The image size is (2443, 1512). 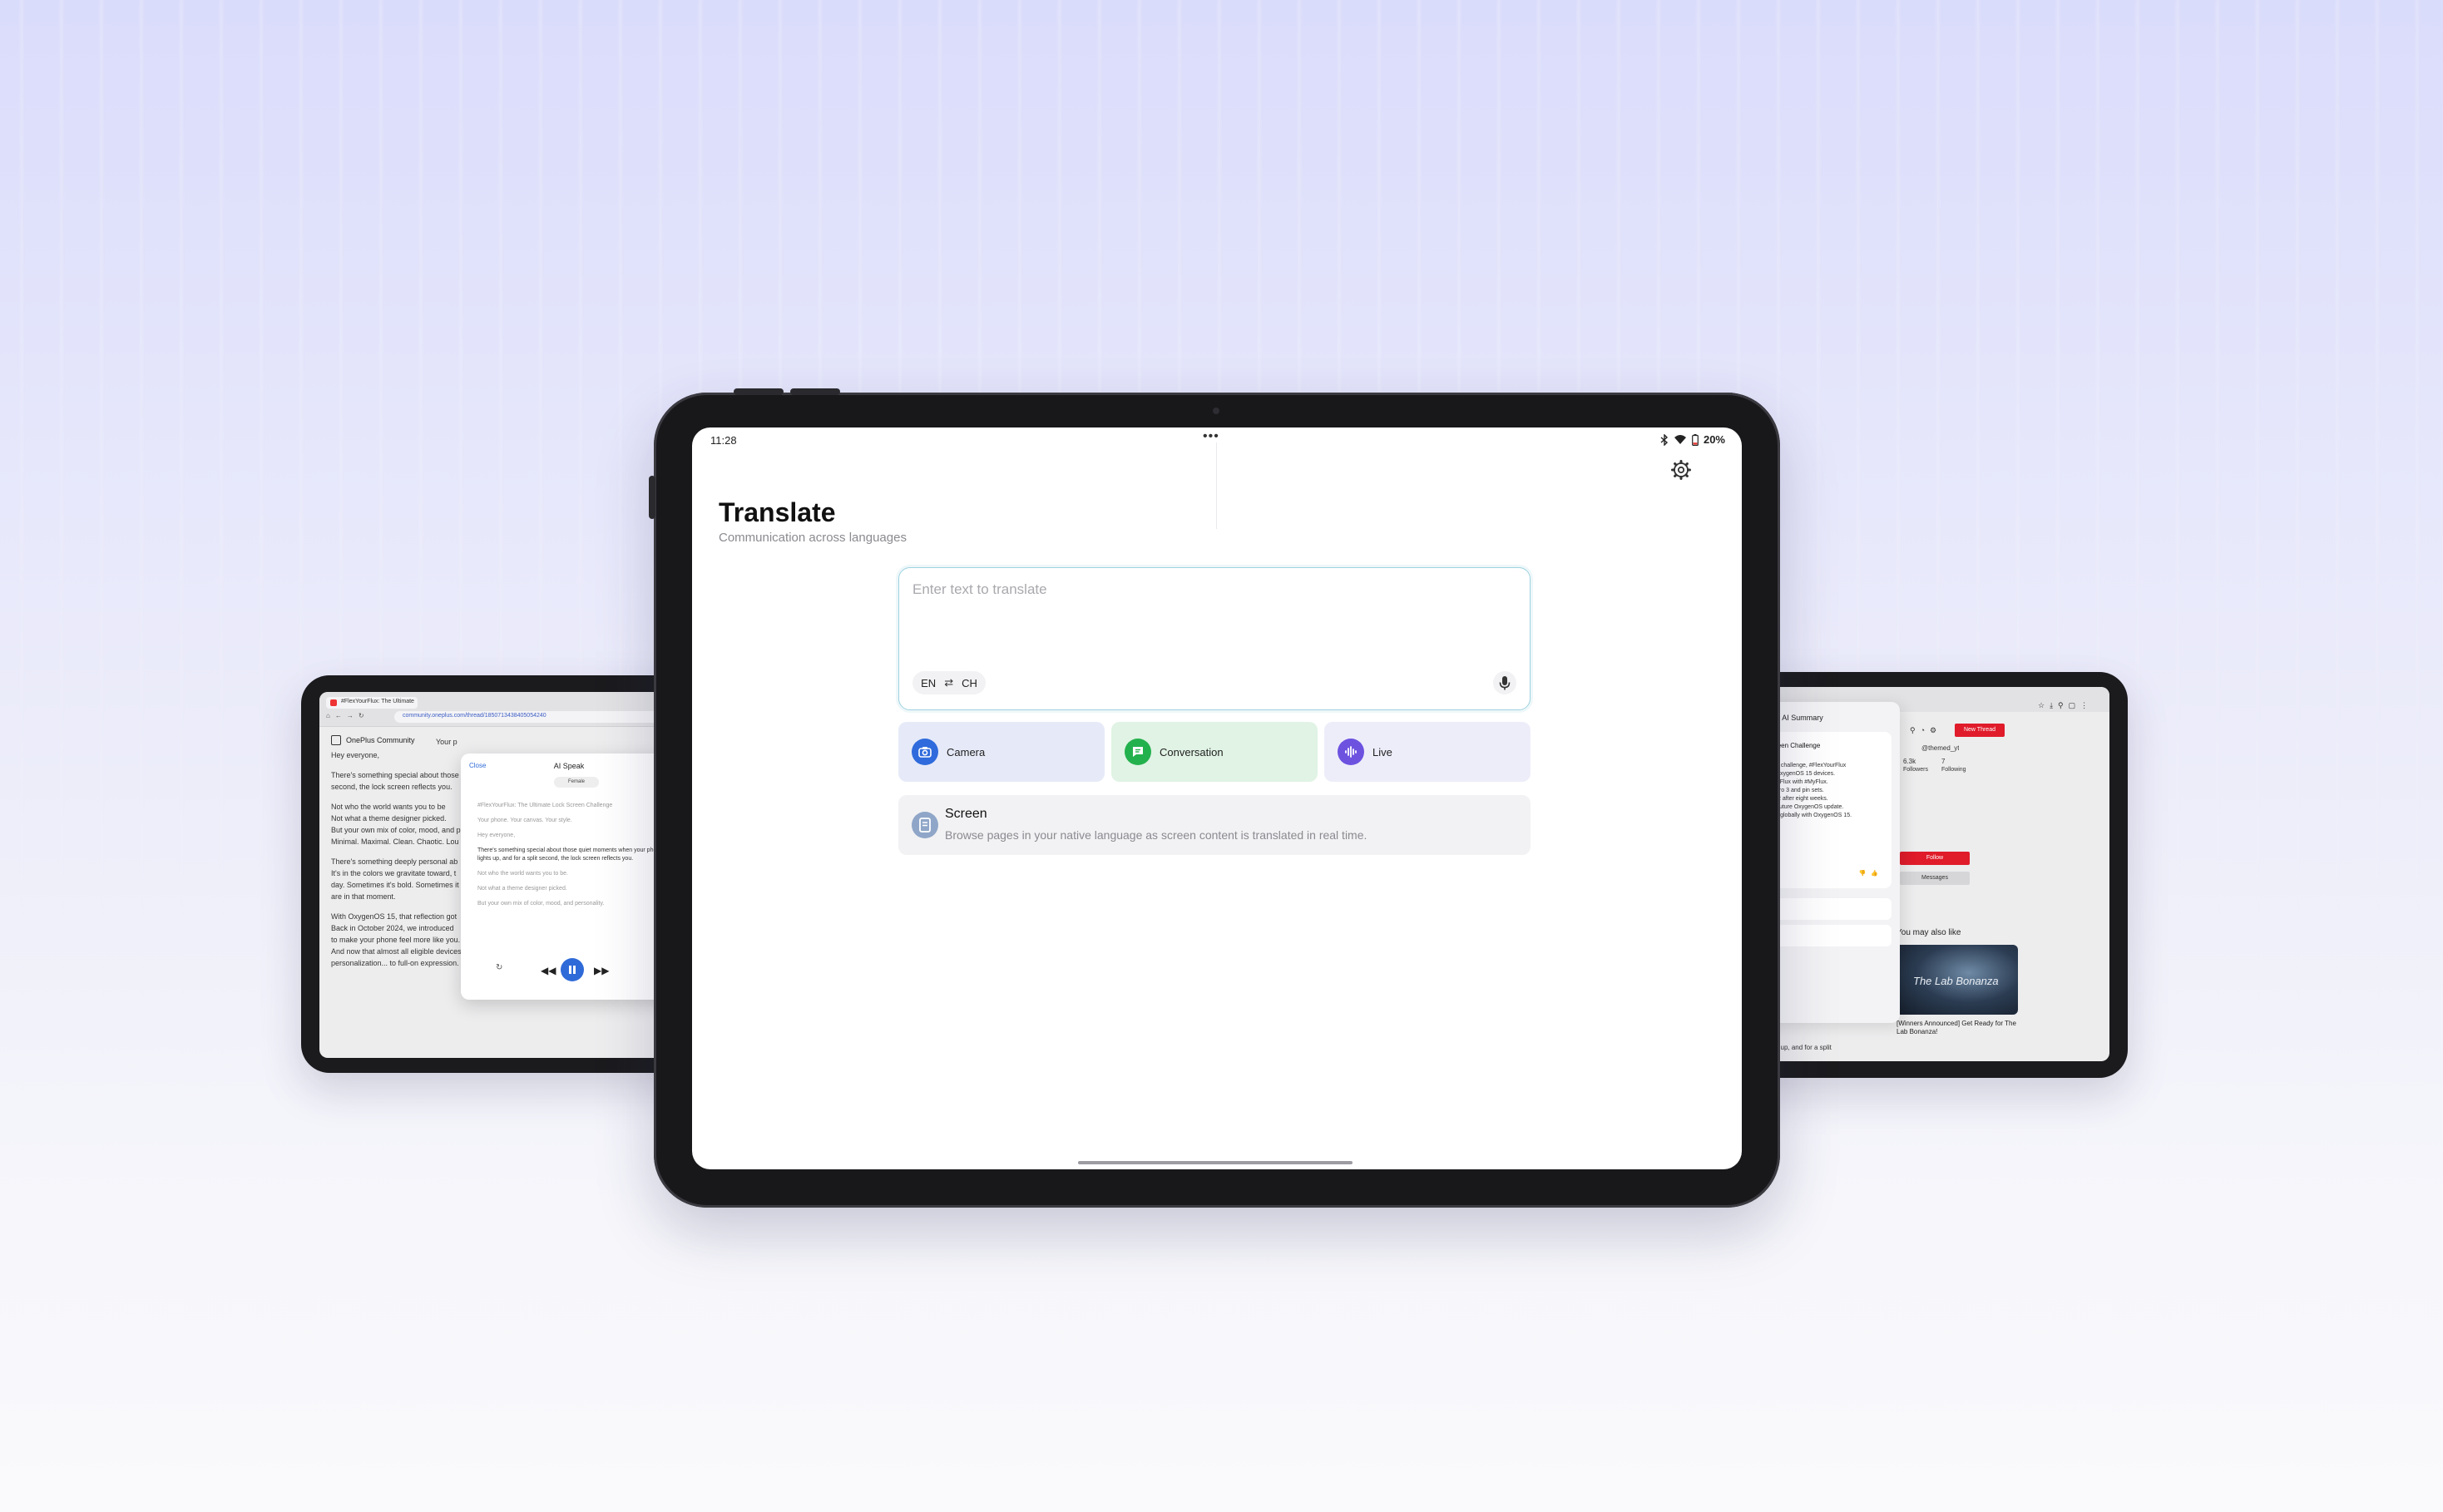 What do you see at coordinates (652, 497) in the screenshot?
I see `power-button` at bounding box center [652, 497].